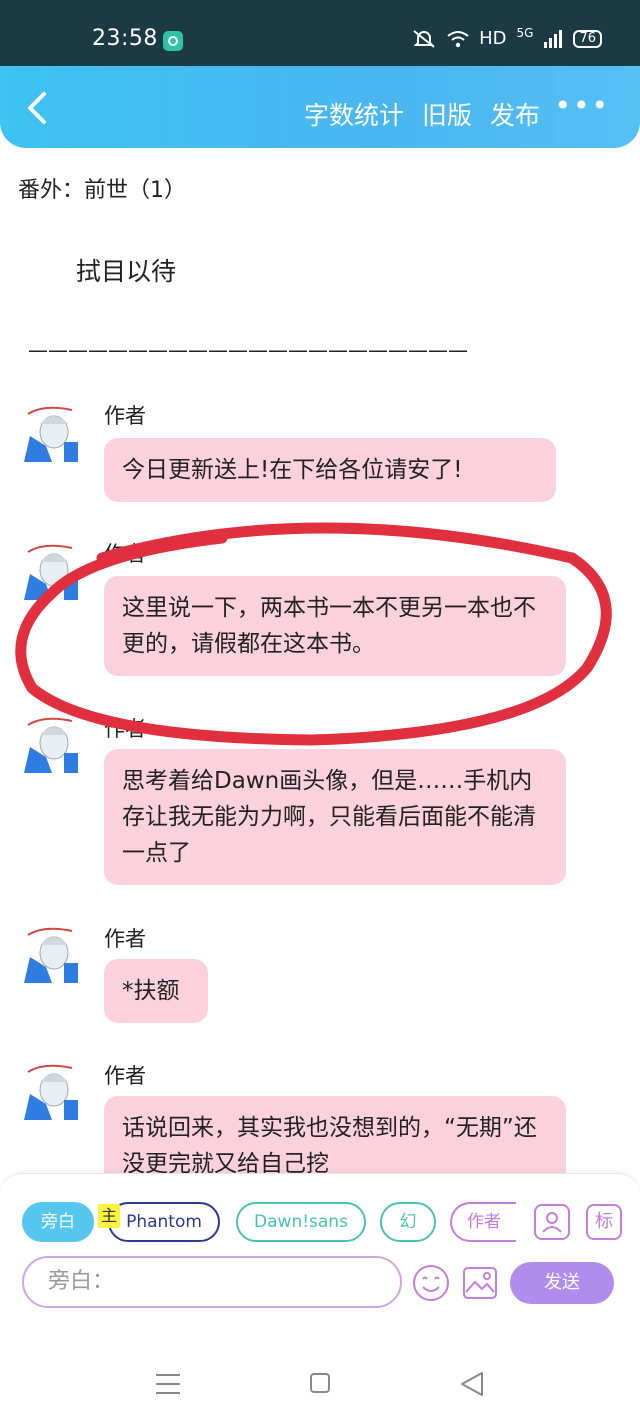 The width and height of the screenshot is (640, 1422). Describe the element at coordinates (126, 271) in the screenshot. I see `story-line: 拭目以待` at that location.